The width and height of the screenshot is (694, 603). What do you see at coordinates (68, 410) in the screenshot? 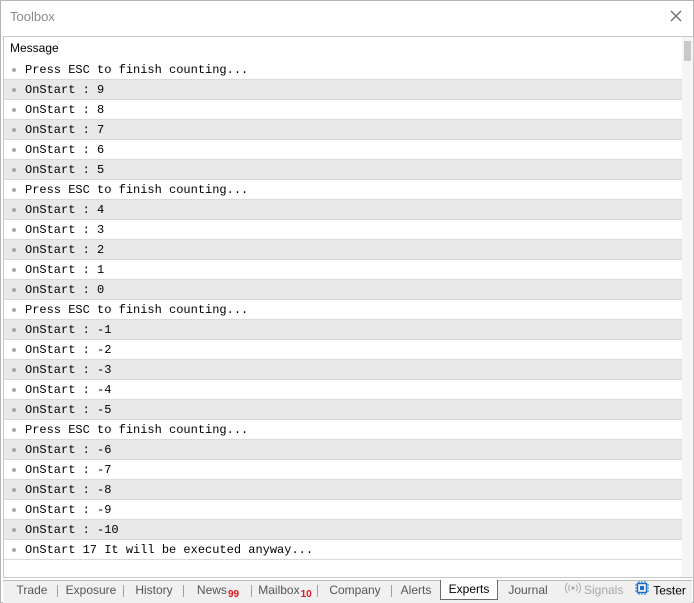
I see `row-message: OnStart : -5` at bounding box center [68, 410].